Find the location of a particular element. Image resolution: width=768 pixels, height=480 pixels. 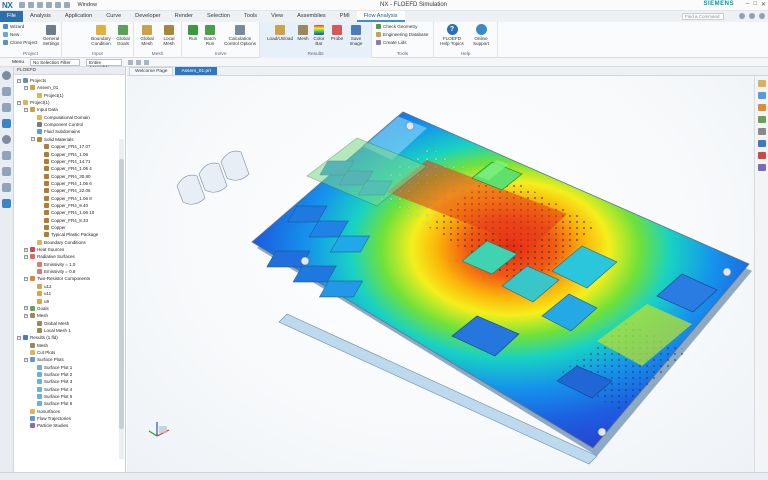

copy-icon is located at coordinates (57, 5).